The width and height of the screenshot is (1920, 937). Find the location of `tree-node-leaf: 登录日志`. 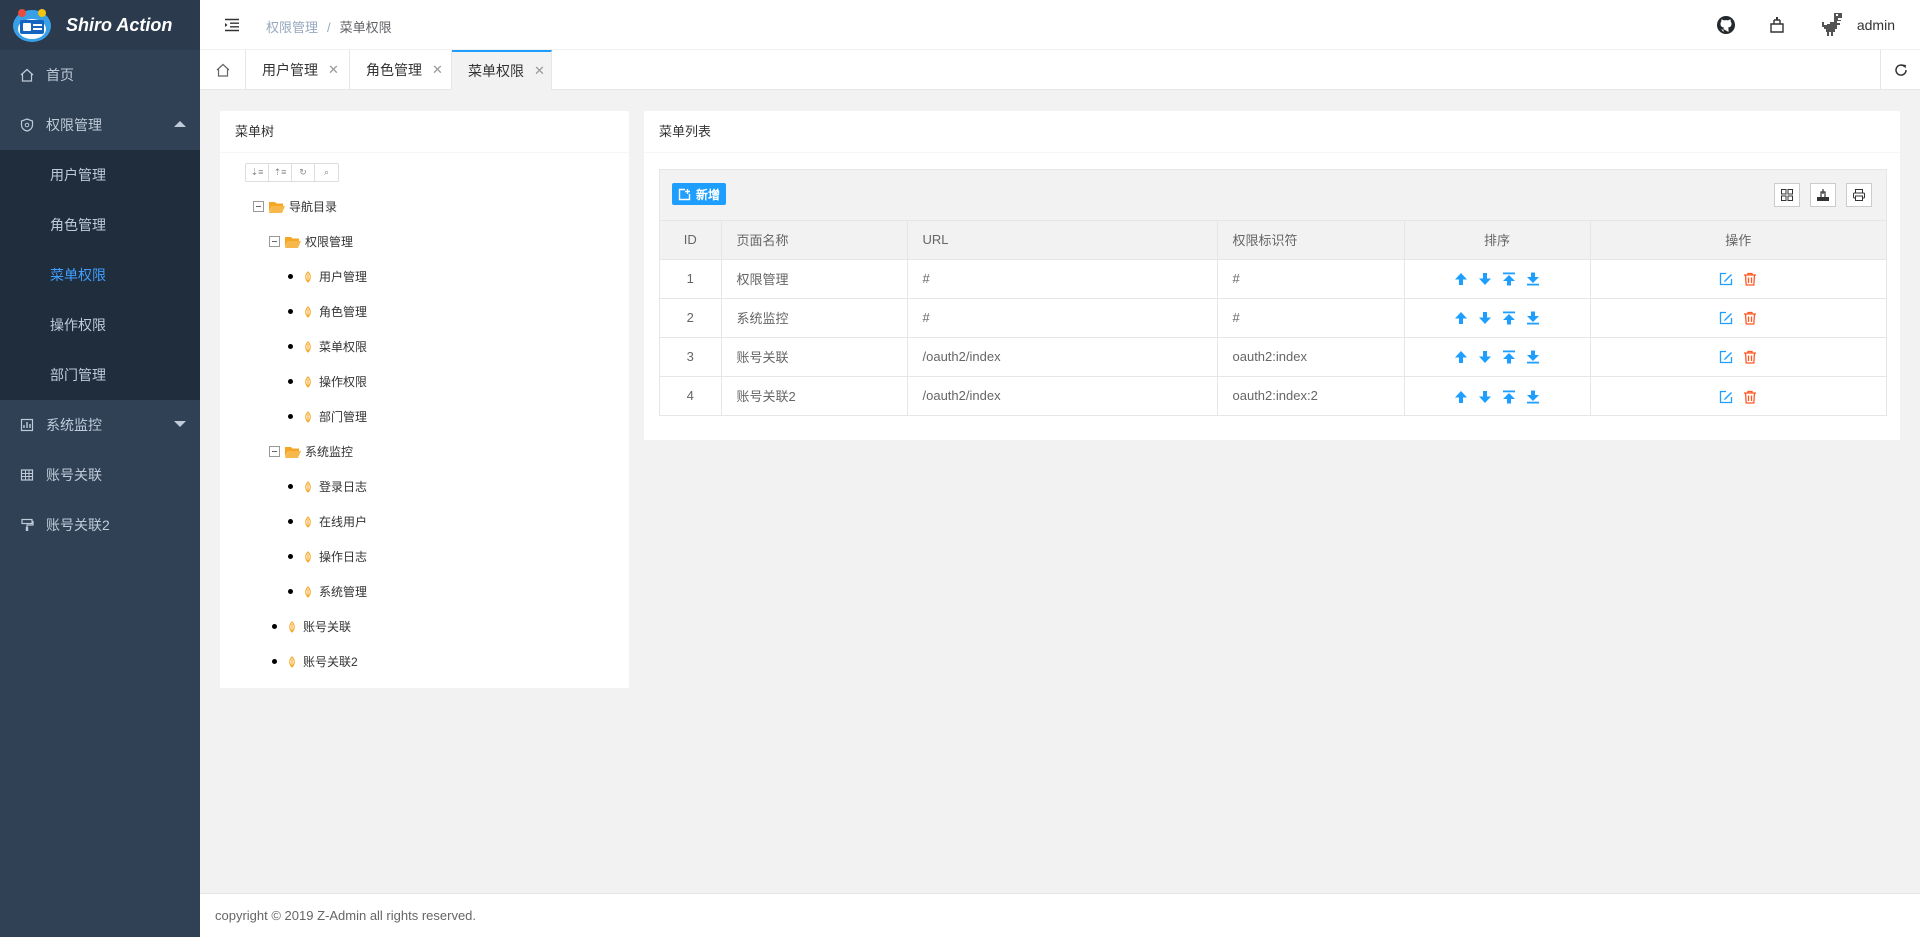

tree-node-leaf: 登录日志 is located at coordinates (327, 486).